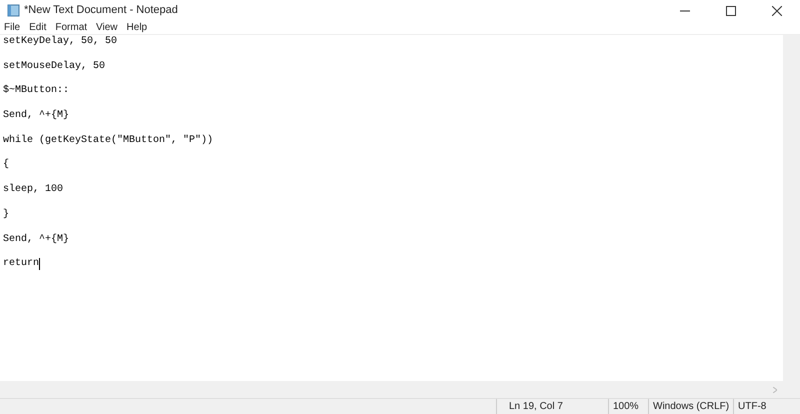 Image resolution: width=800 pixels, height=414 pixels. I want to click on scroll-right-icon, so click(775, 389).